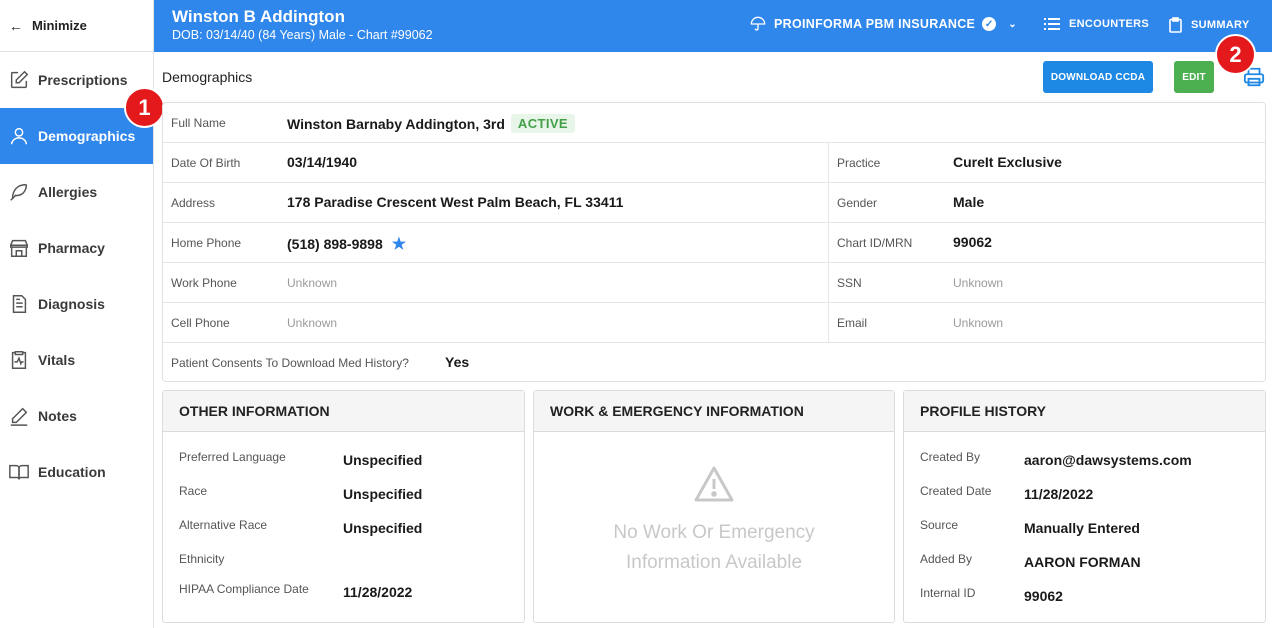 The height and width of the screenshot is (628, 1272). I want to click on dob-label: Date Of Birth, so click(206, 163).